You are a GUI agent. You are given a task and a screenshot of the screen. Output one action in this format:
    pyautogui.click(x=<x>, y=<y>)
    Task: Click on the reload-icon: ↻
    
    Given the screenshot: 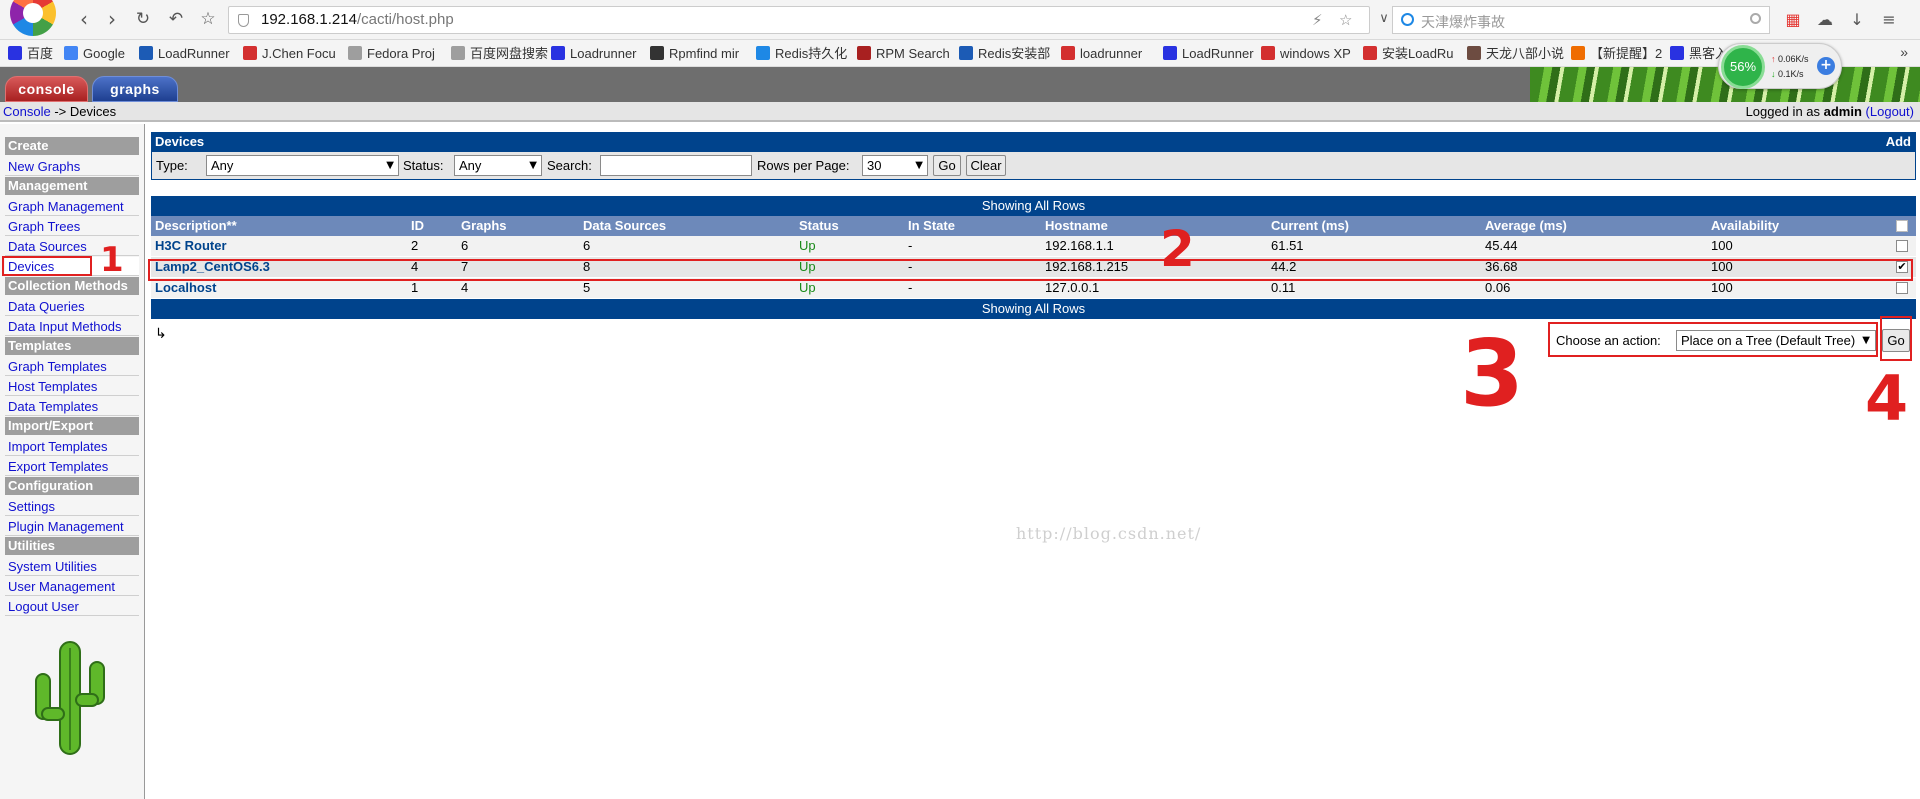 What is the action you would take?
    pyautogui.click(x=143, y=20)
    